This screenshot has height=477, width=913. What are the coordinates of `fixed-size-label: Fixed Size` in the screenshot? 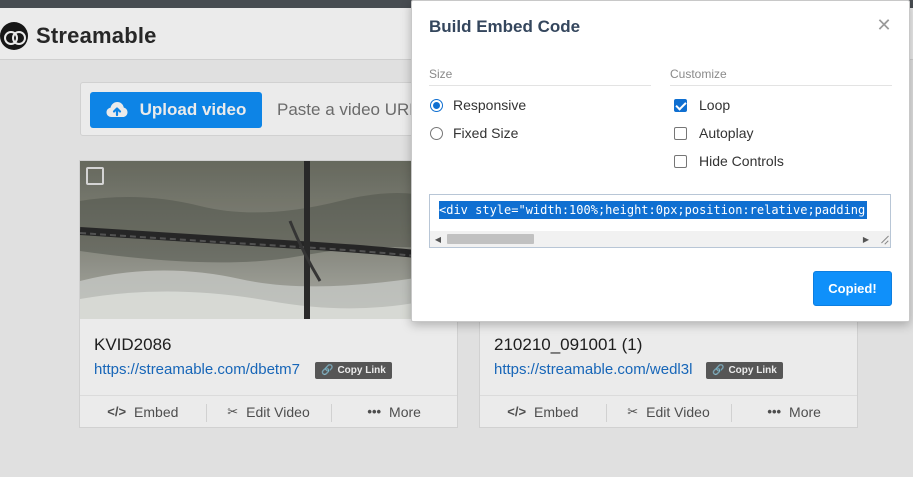 It's located at (486, 133).